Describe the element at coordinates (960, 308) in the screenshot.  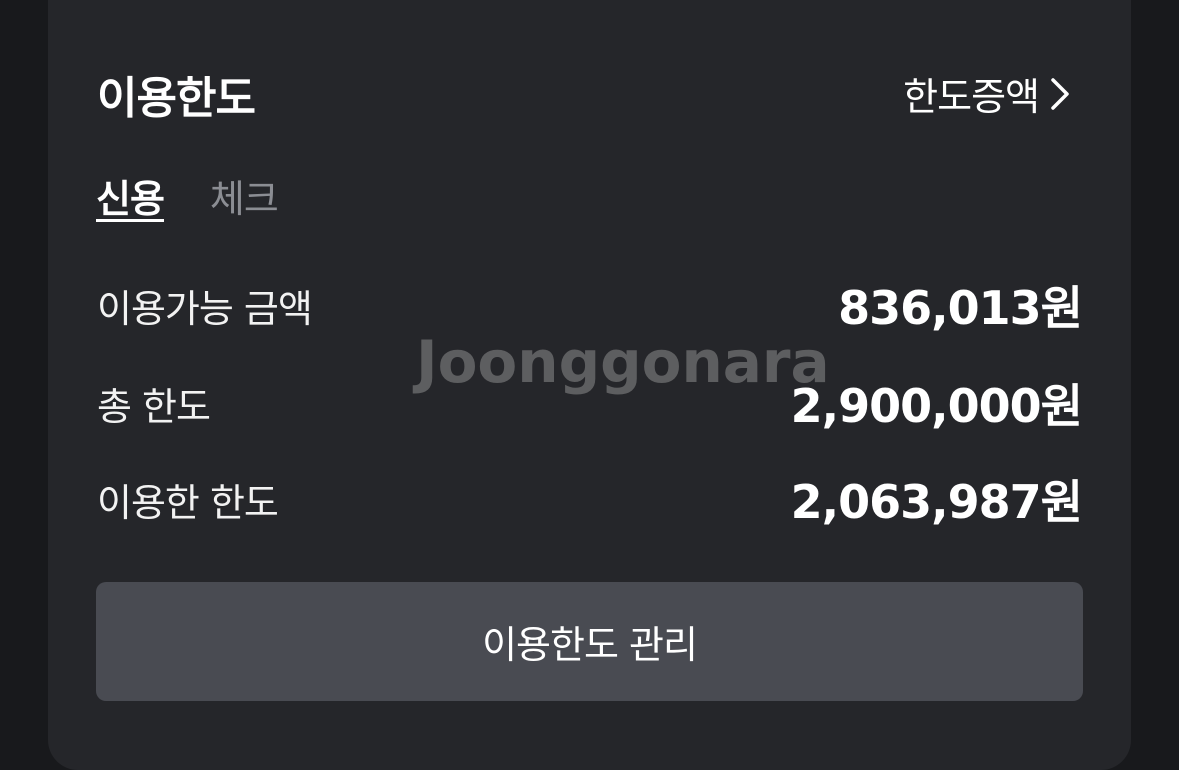
I see `available-amount-value: 836,013원` at that location.